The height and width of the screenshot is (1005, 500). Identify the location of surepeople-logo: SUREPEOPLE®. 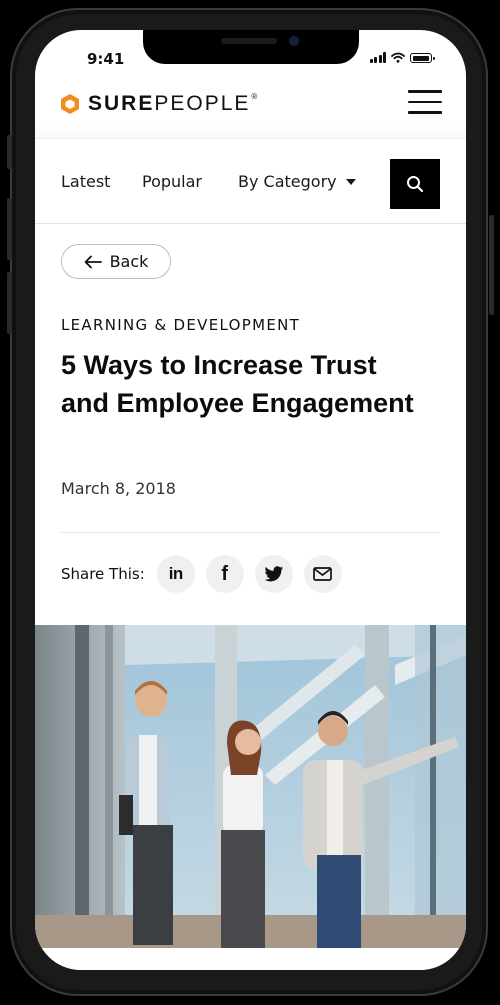
(158, 104).